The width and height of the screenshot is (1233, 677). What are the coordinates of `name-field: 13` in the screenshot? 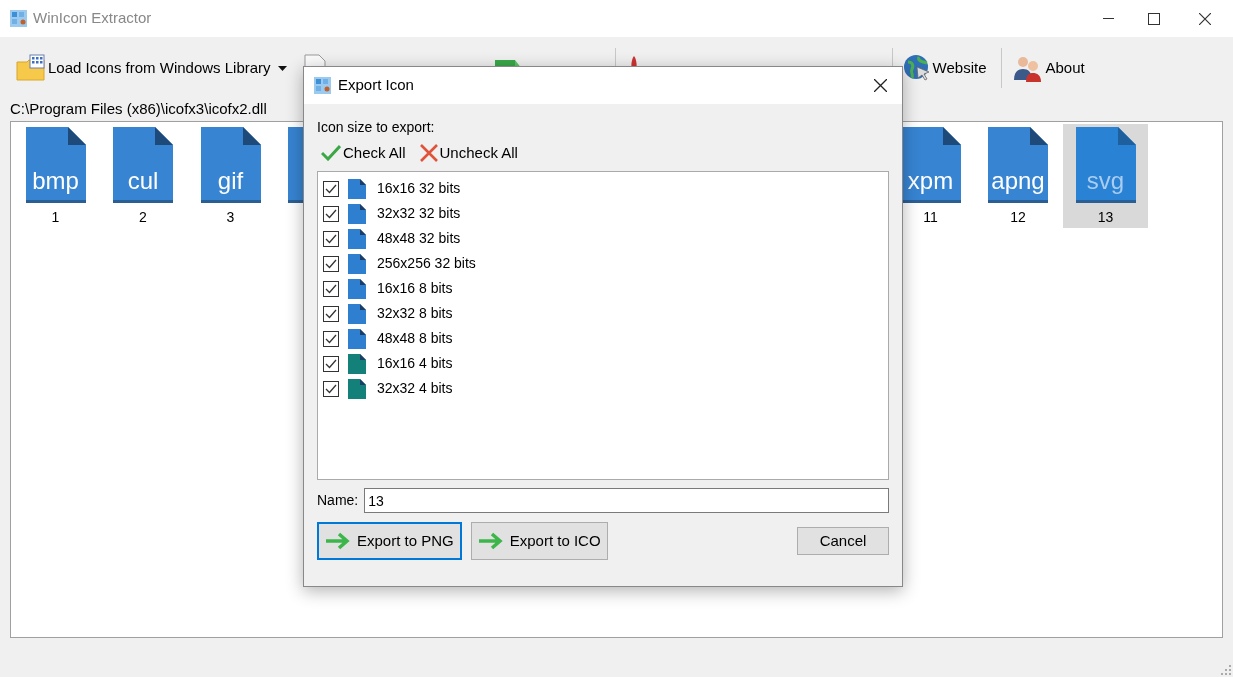 It's located at (626, 500).